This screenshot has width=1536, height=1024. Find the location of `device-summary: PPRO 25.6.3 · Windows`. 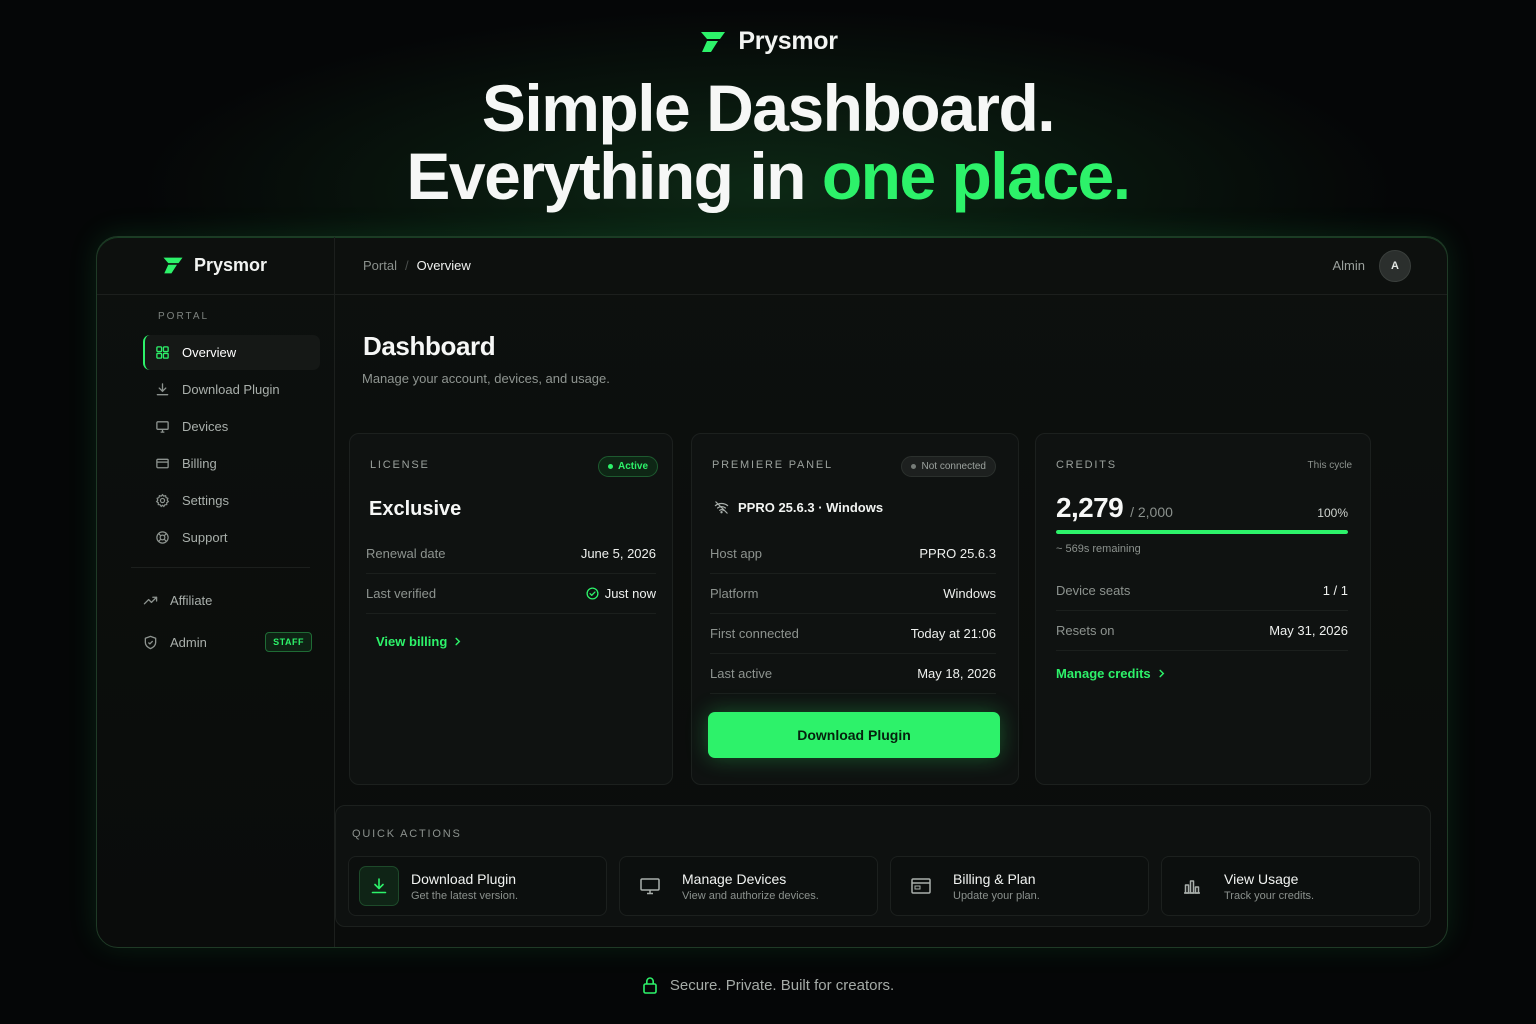

device-summary: PPRO 25.6.3 · Windows is located at coordinates (798, 507).